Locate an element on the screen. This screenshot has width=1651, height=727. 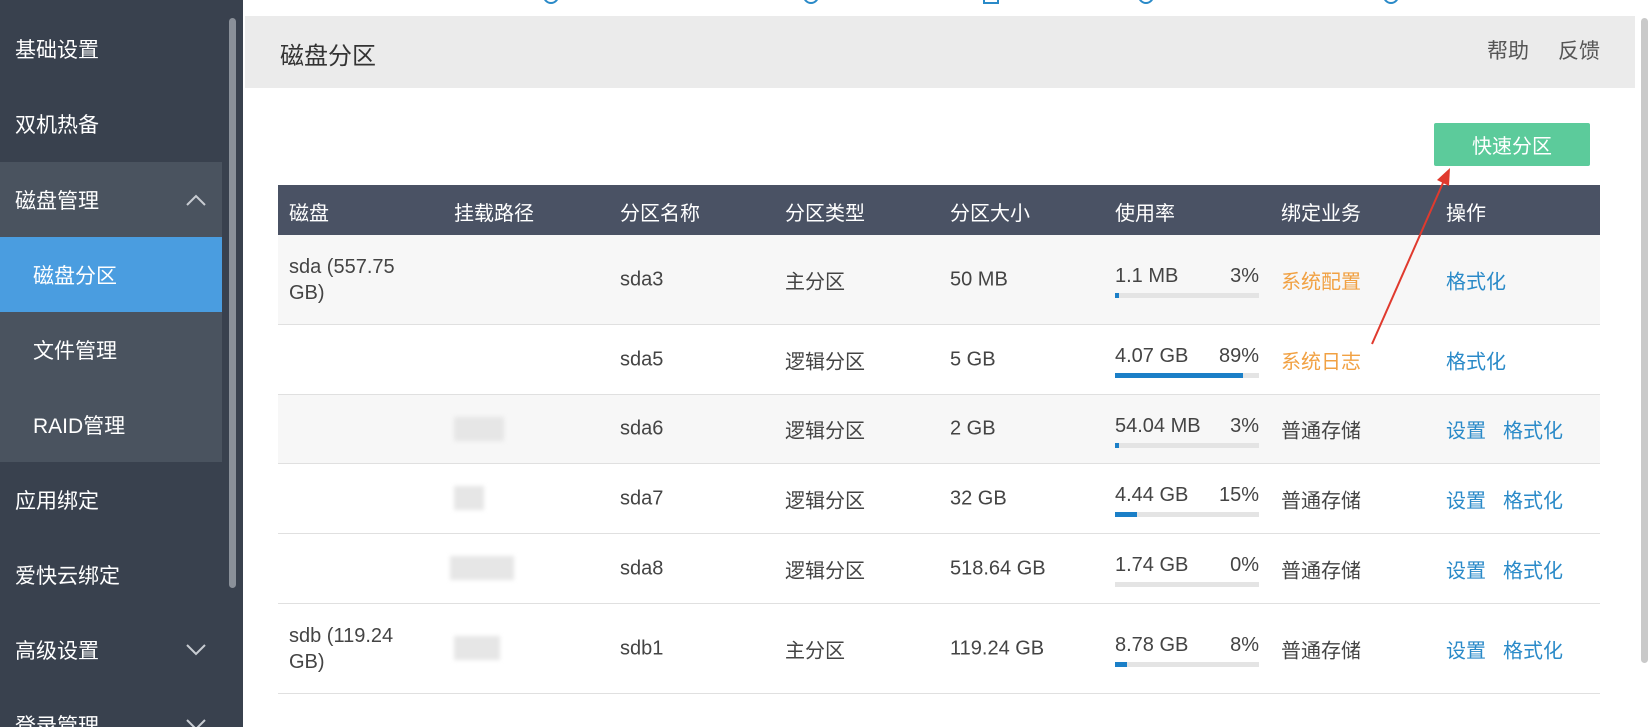
partition-name: sdb1 is located at coordinates (642, 648).